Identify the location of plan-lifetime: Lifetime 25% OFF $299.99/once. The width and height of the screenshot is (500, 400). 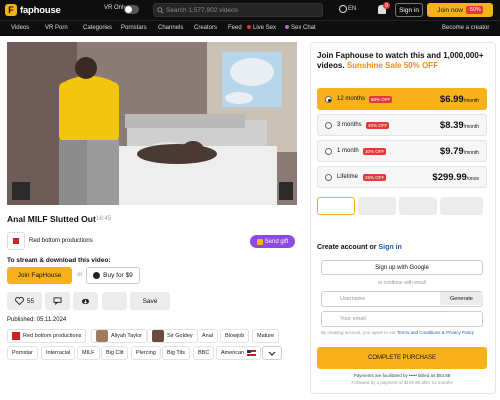
(402, 177).